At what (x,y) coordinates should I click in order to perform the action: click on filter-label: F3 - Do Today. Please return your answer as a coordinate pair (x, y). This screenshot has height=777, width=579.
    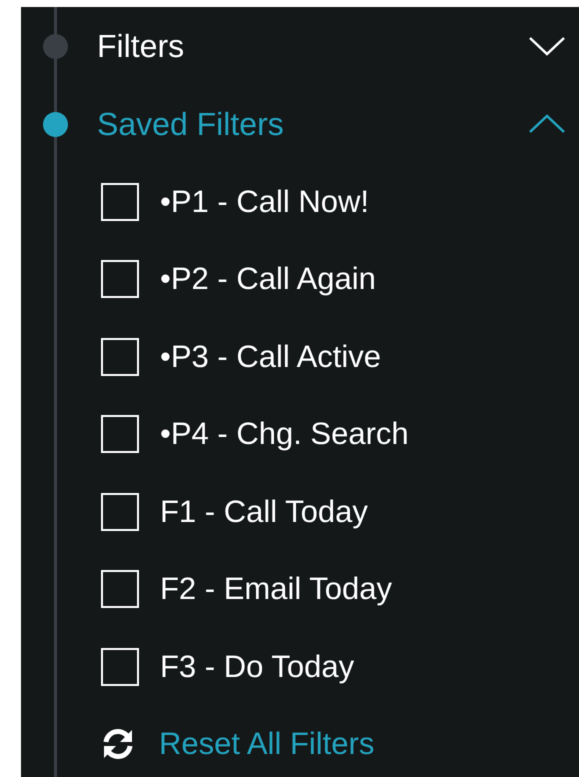
    Looking at the image, I should click on (257, 666).